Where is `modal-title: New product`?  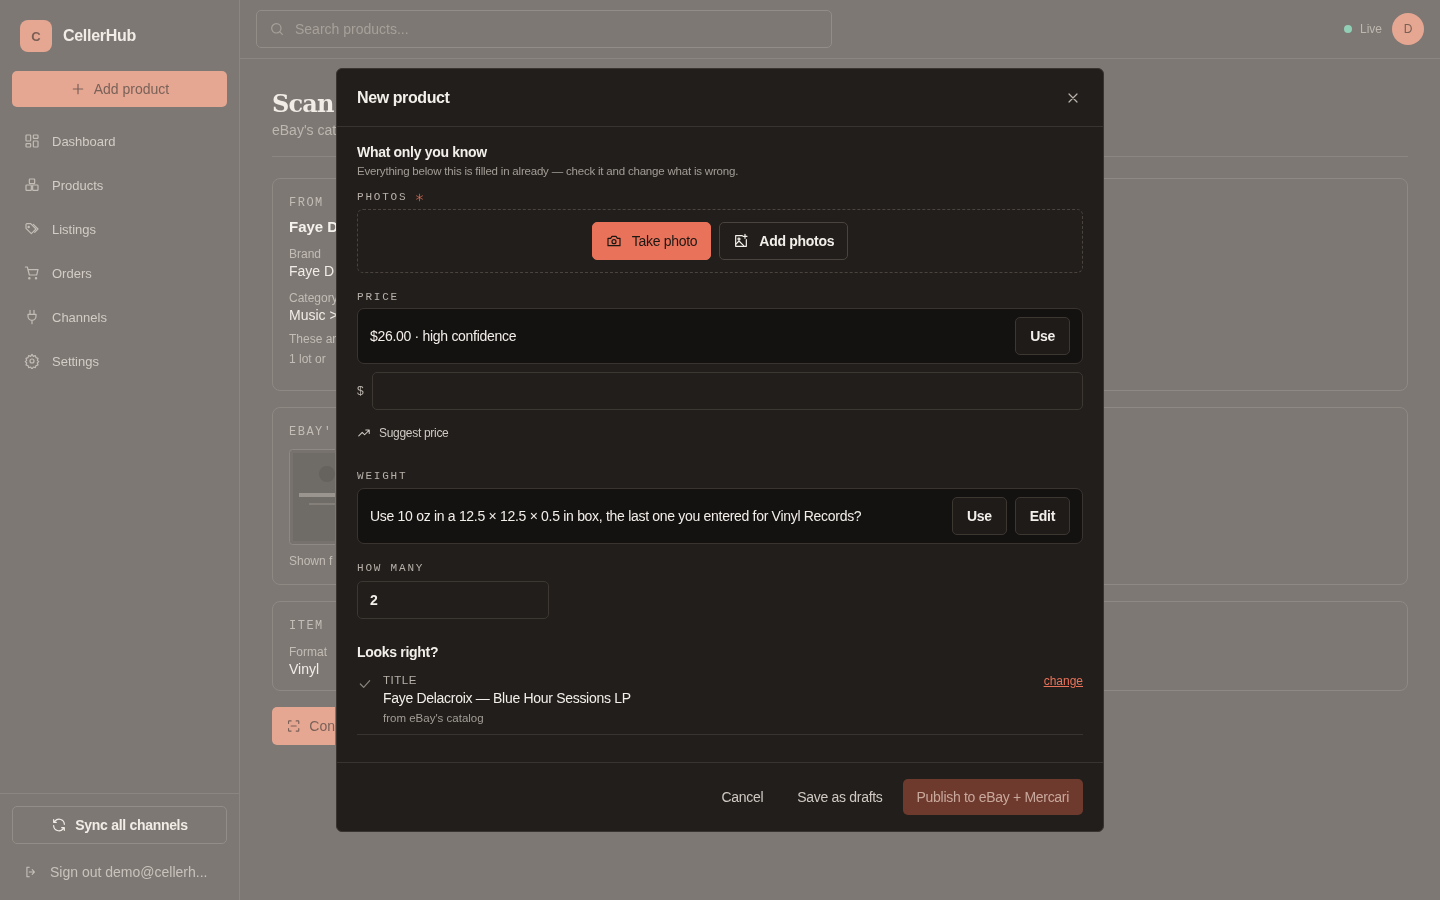
modal-title: New product is located at coordinates (403, 97).